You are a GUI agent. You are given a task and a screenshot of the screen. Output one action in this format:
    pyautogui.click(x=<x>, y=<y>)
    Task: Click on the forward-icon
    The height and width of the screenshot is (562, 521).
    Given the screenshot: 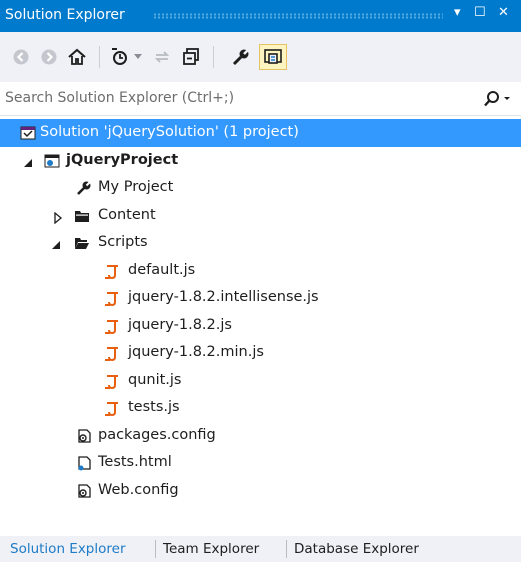 What is the action you would take?
    pyautogui.click(x=49, y=57)
    